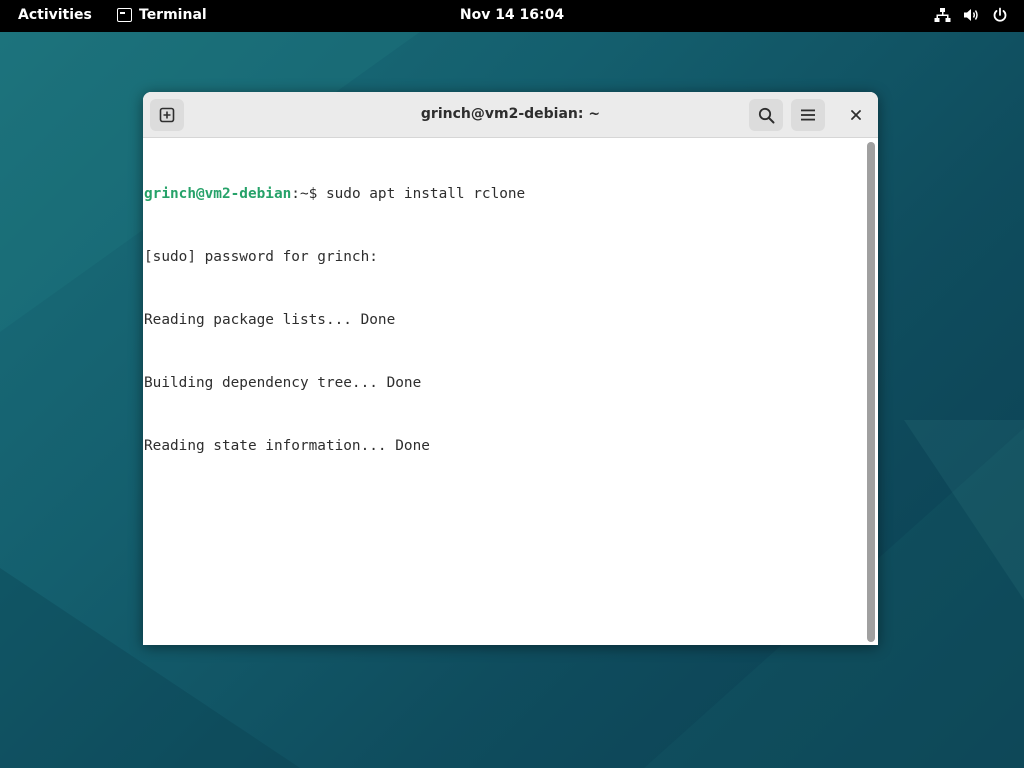 The height and width of the screenshot is (768, 1024). What do you see at coordinates (1000, 15) in the screenshot?
I see `power-icon` at bounding box center [1000, 15].